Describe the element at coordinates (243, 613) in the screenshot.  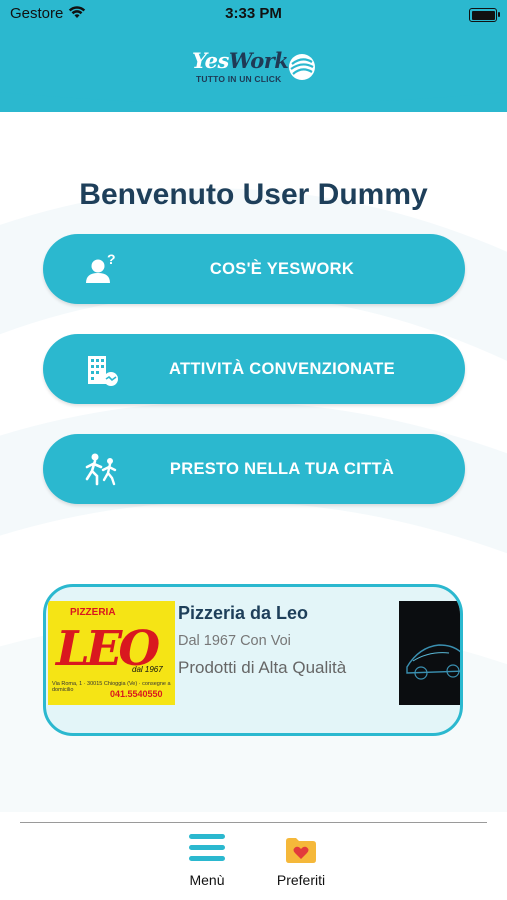
I see `card-title: Pizzeria da Leo` at that location.